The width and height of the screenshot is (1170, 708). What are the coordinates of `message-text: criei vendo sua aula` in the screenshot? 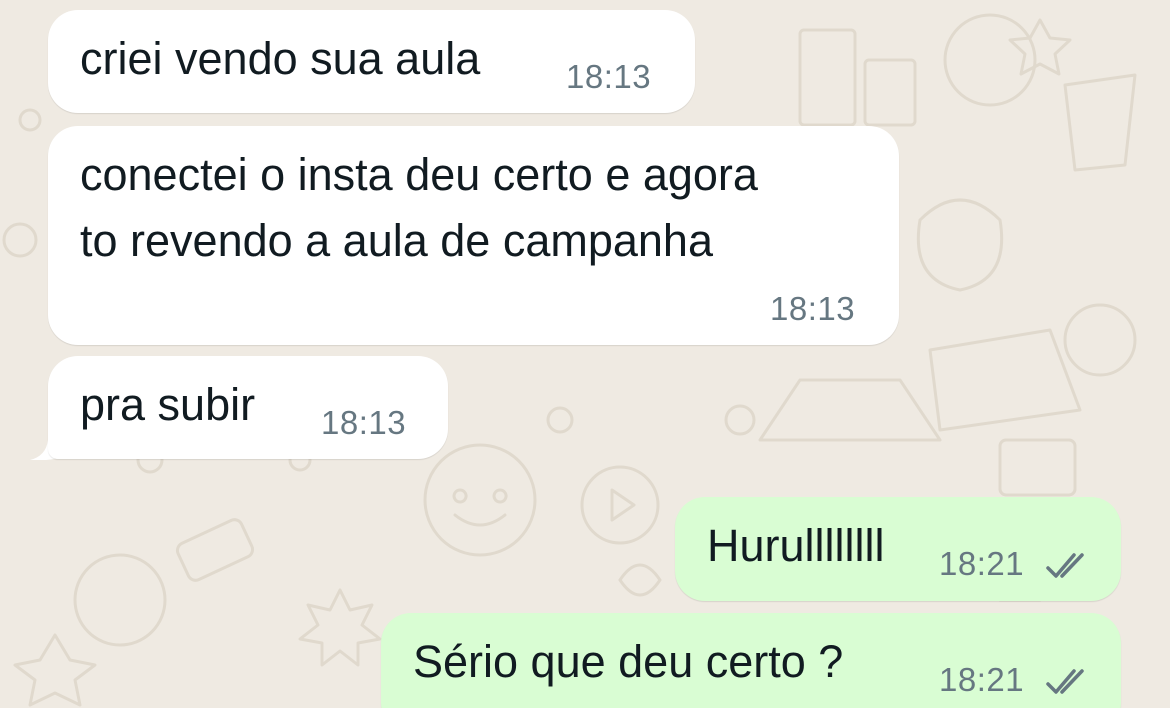 It's located at (280, 58).